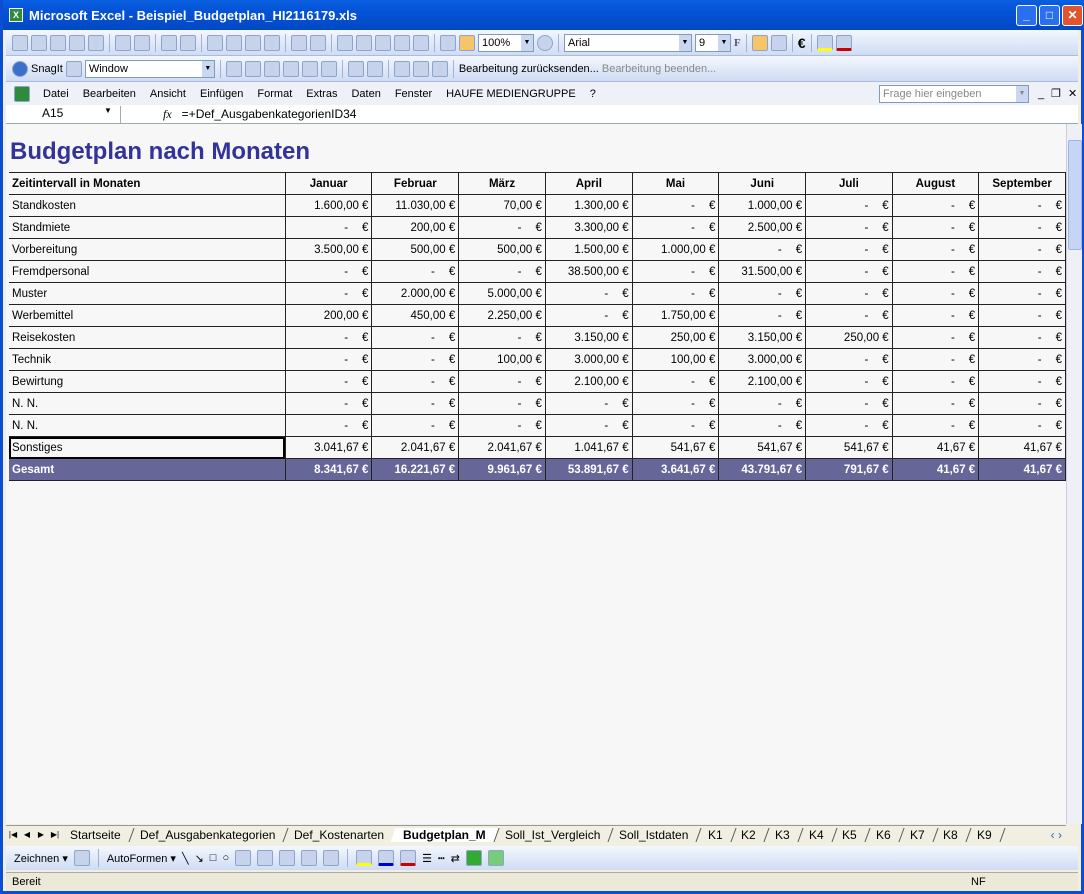  Describe the element at coordinates (762, 447) in the screenshot. I see `value-cell: 541,67 €` at that location.